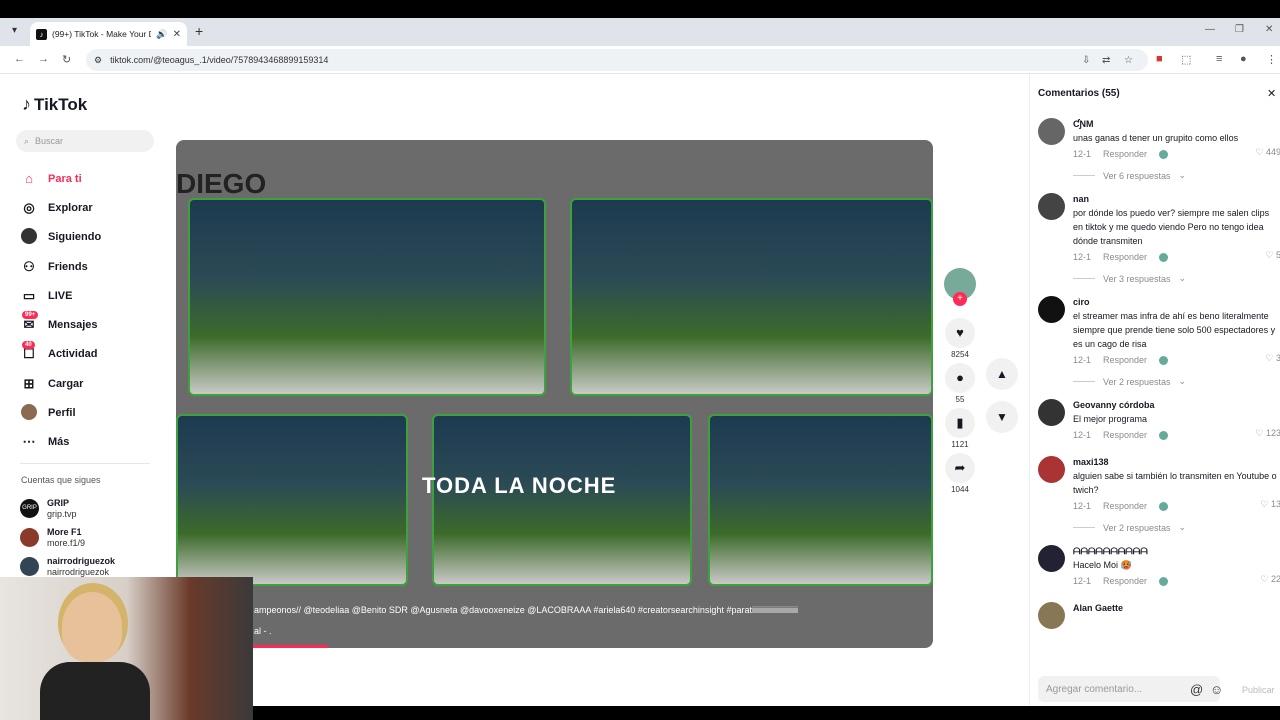 This screenshot has width=1280, height=720. What do you see at coordinates (19, 59) in the screenshot?
I see `back-icon: ←` at bounding box center [19, 59].